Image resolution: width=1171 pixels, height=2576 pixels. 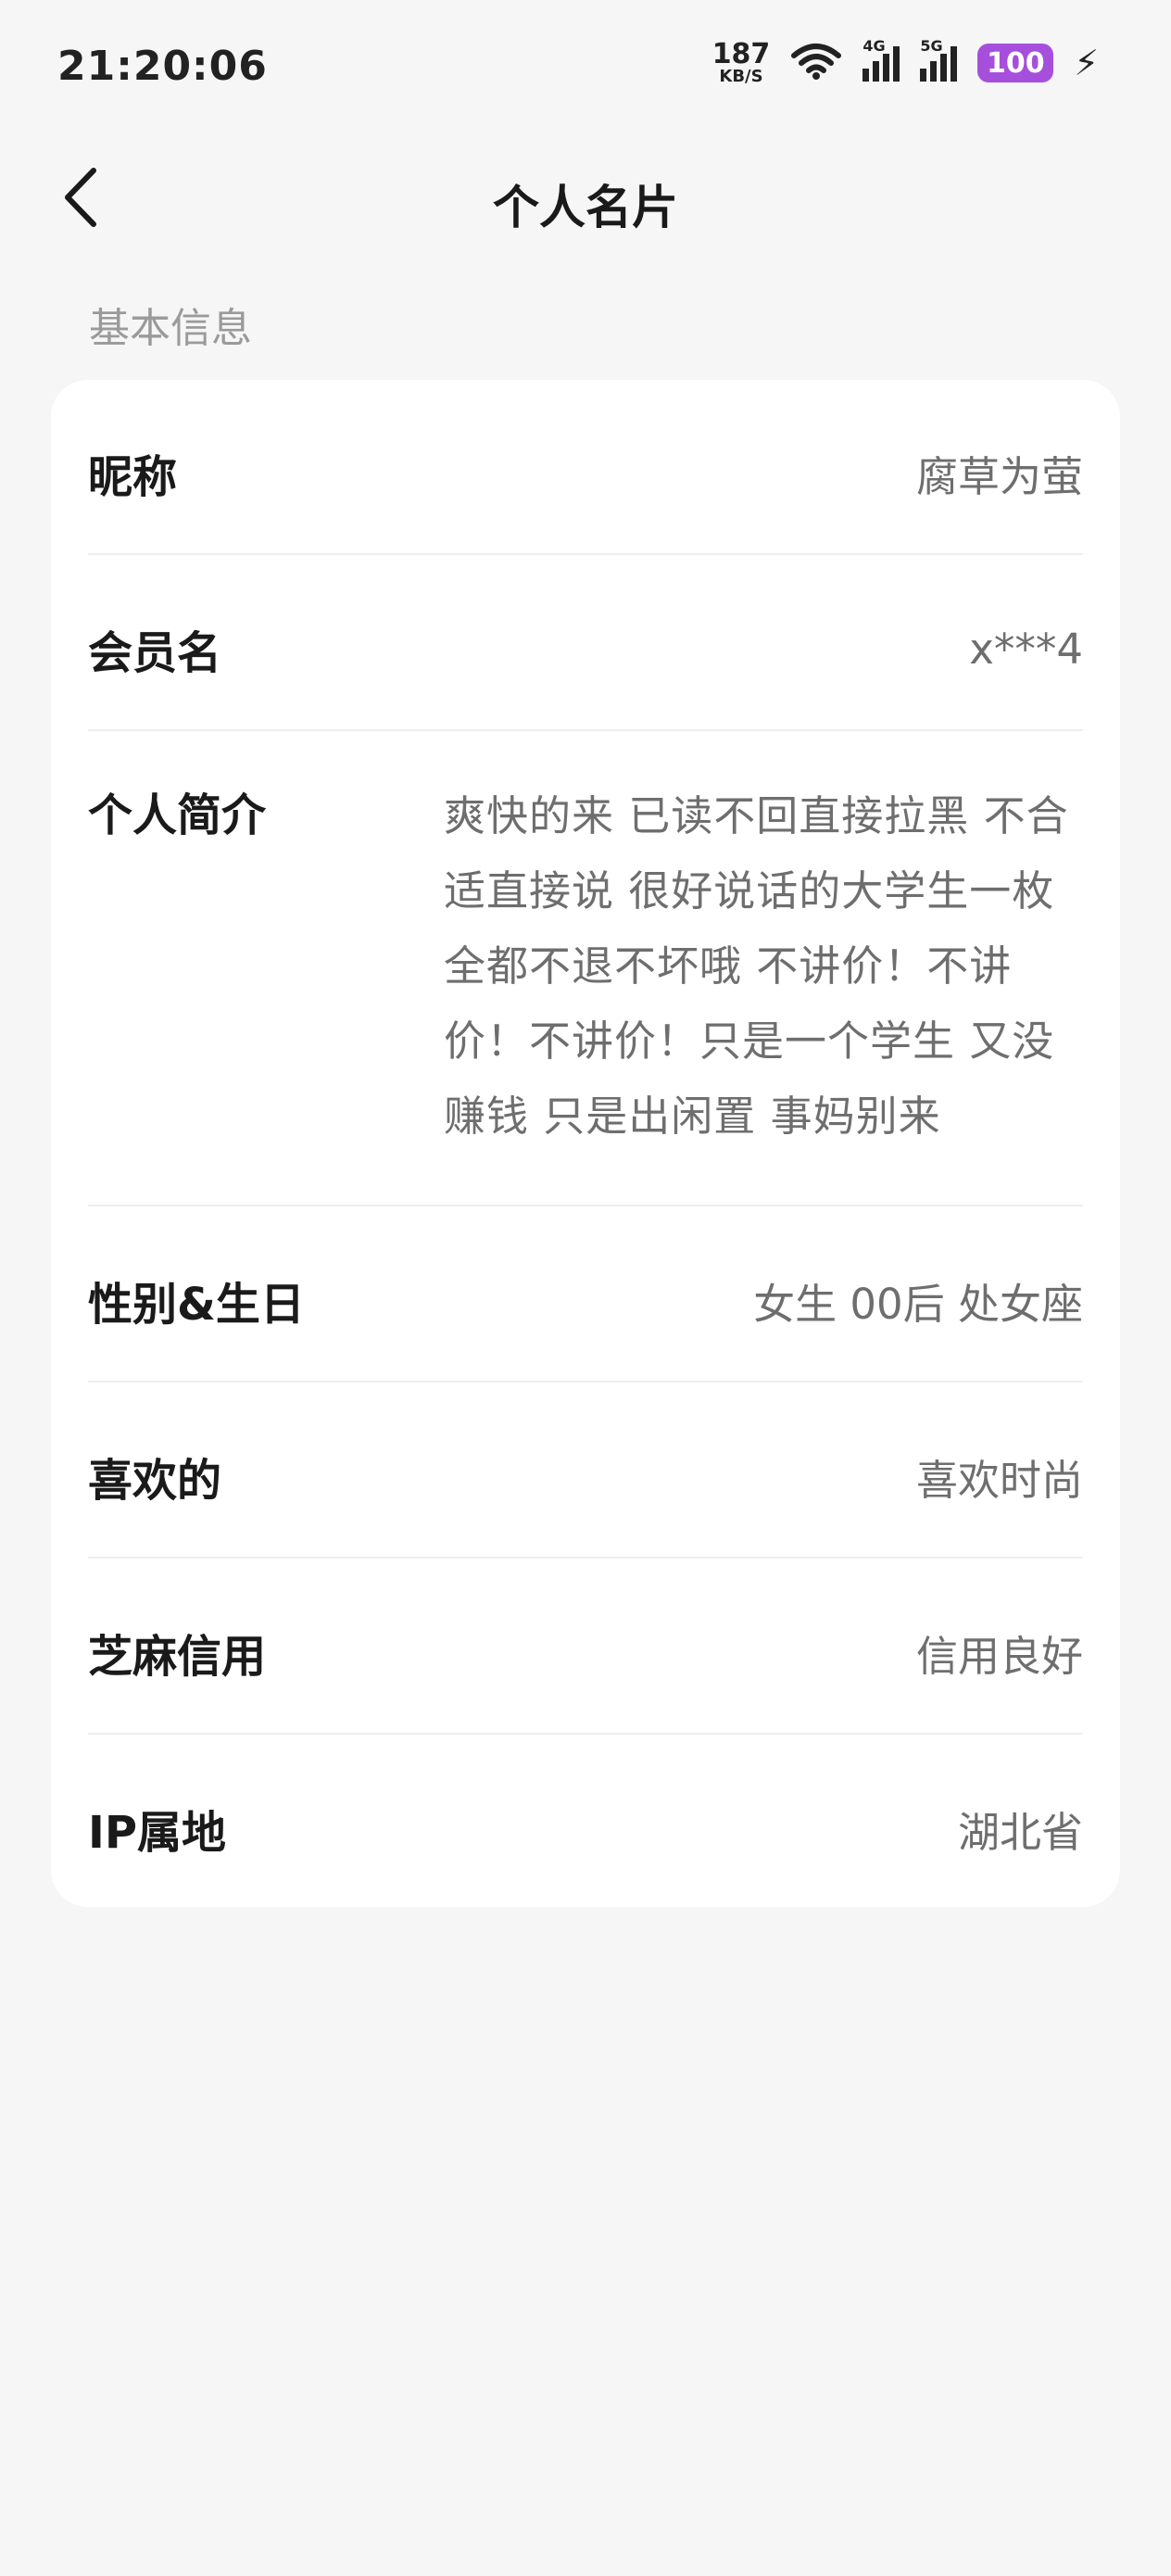 I want to click on row-likes: 喜欢的 喜欢时尚, so click(x=585, y=1476).